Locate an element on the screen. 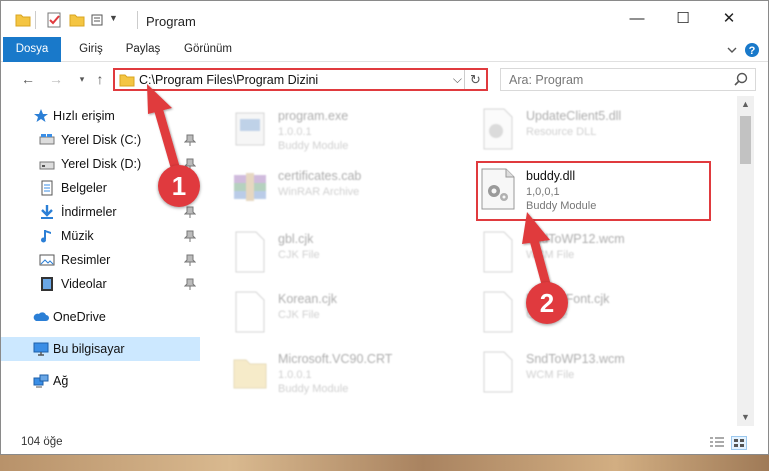 Image resolution: width=769 pixels, height=471 pixels. file-name: Microsoft.VC90.CRT is located at coordinates (335, 359).